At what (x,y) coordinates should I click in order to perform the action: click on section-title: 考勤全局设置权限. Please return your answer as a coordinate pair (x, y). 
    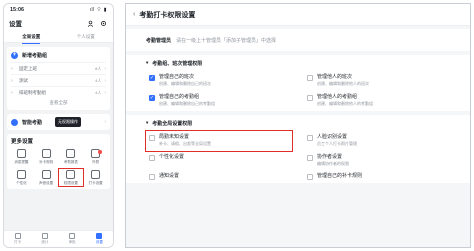
    Looking at the image, I should click on (172, 123).